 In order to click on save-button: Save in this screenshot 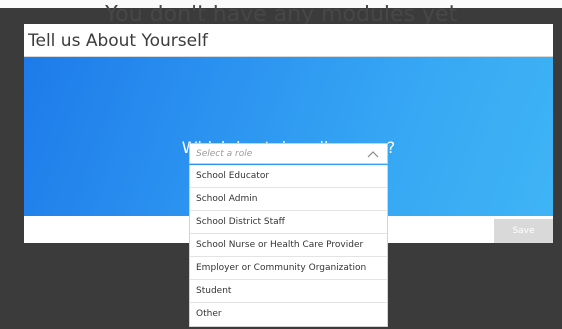, I will do `click(523, 231)`.